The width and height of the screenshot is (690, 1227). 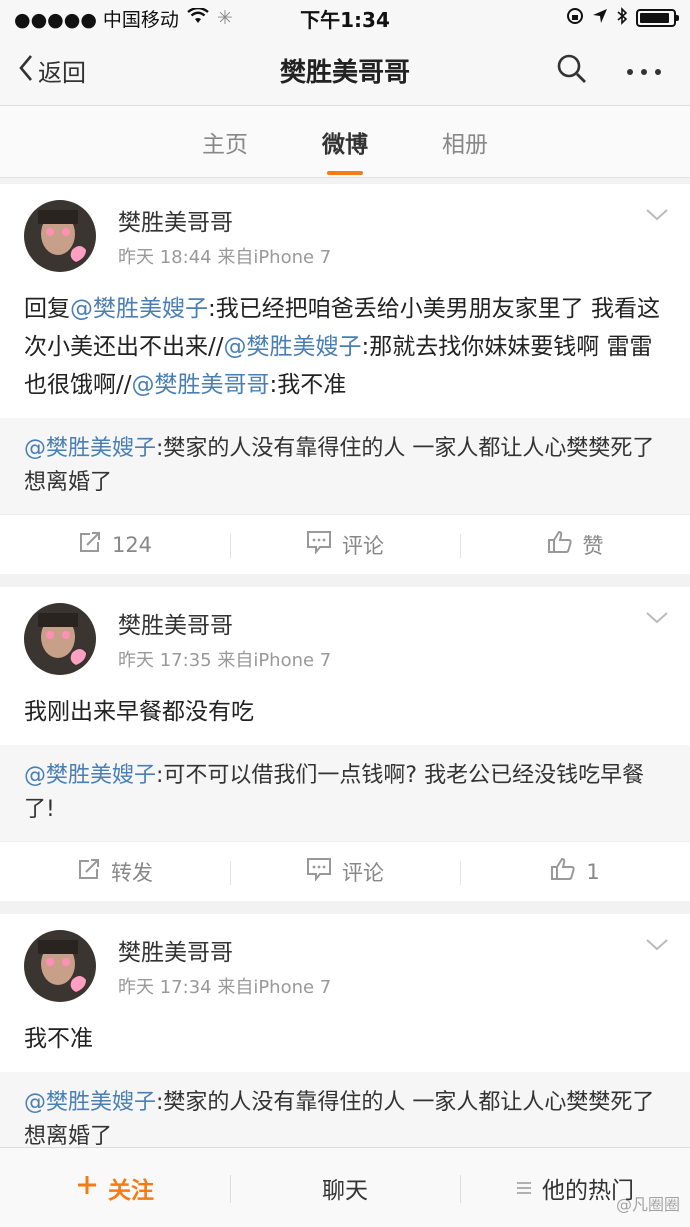 I want to click on back-label: 返回, so click(x=62, y=73).